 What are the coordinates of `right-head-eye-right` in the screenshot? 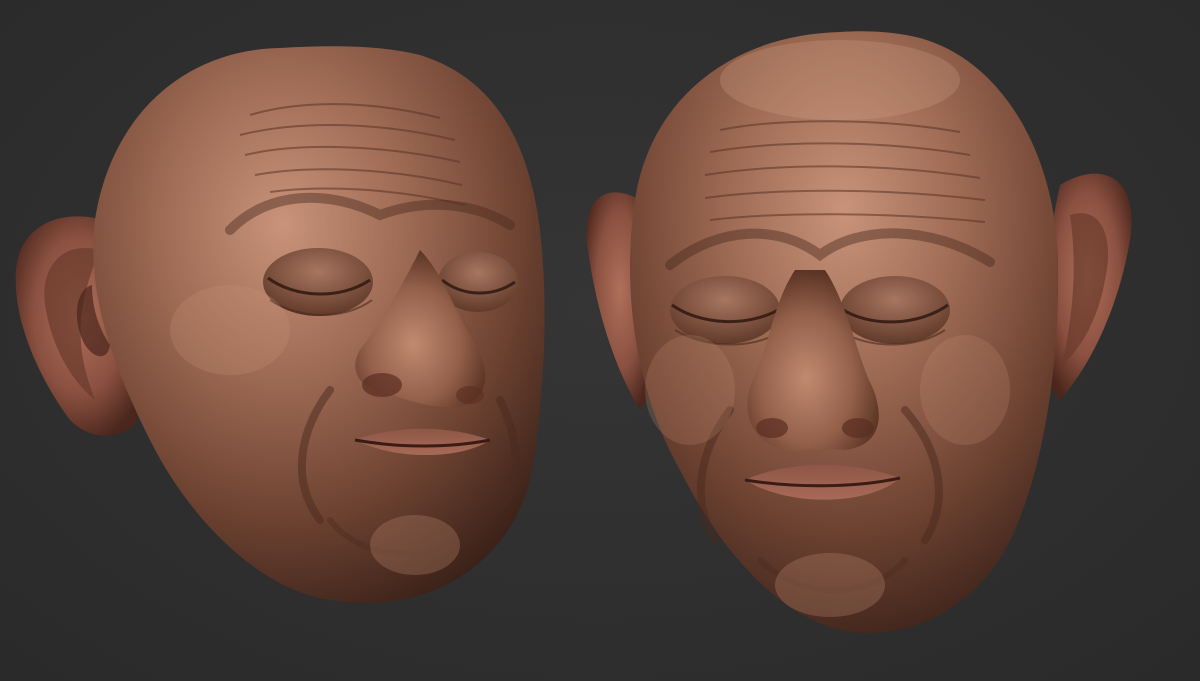 It's located at (895, 310).